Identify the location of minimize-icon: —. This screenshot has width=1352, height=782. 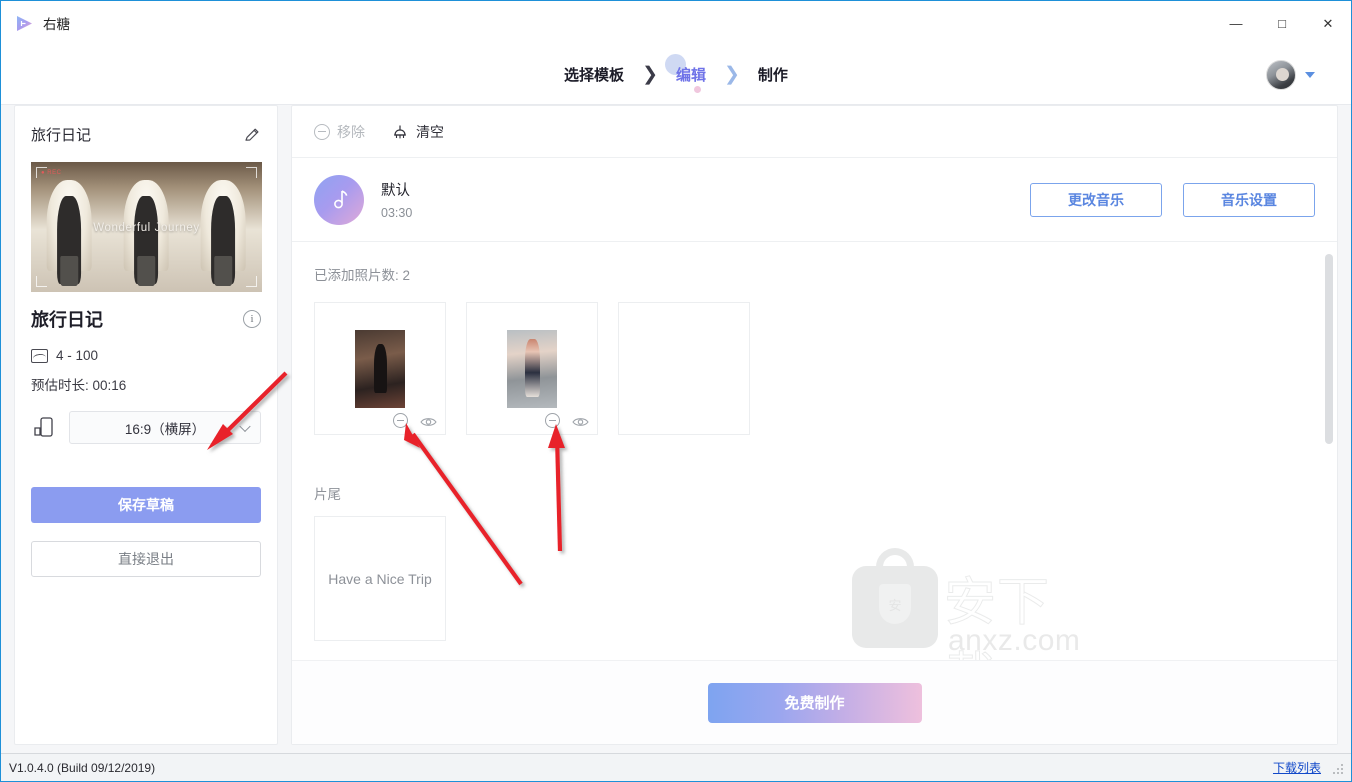
(1236, 23).